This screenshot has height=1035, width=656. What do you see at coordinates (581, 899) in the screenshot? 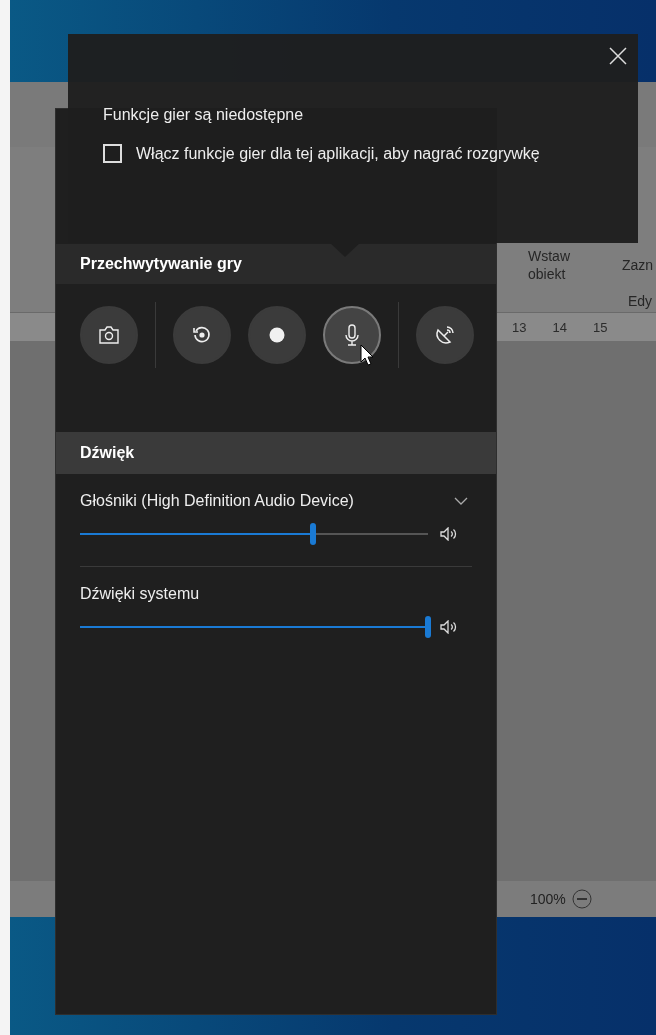
I see `zoom-out-icon` at bounding box center [581, 899].